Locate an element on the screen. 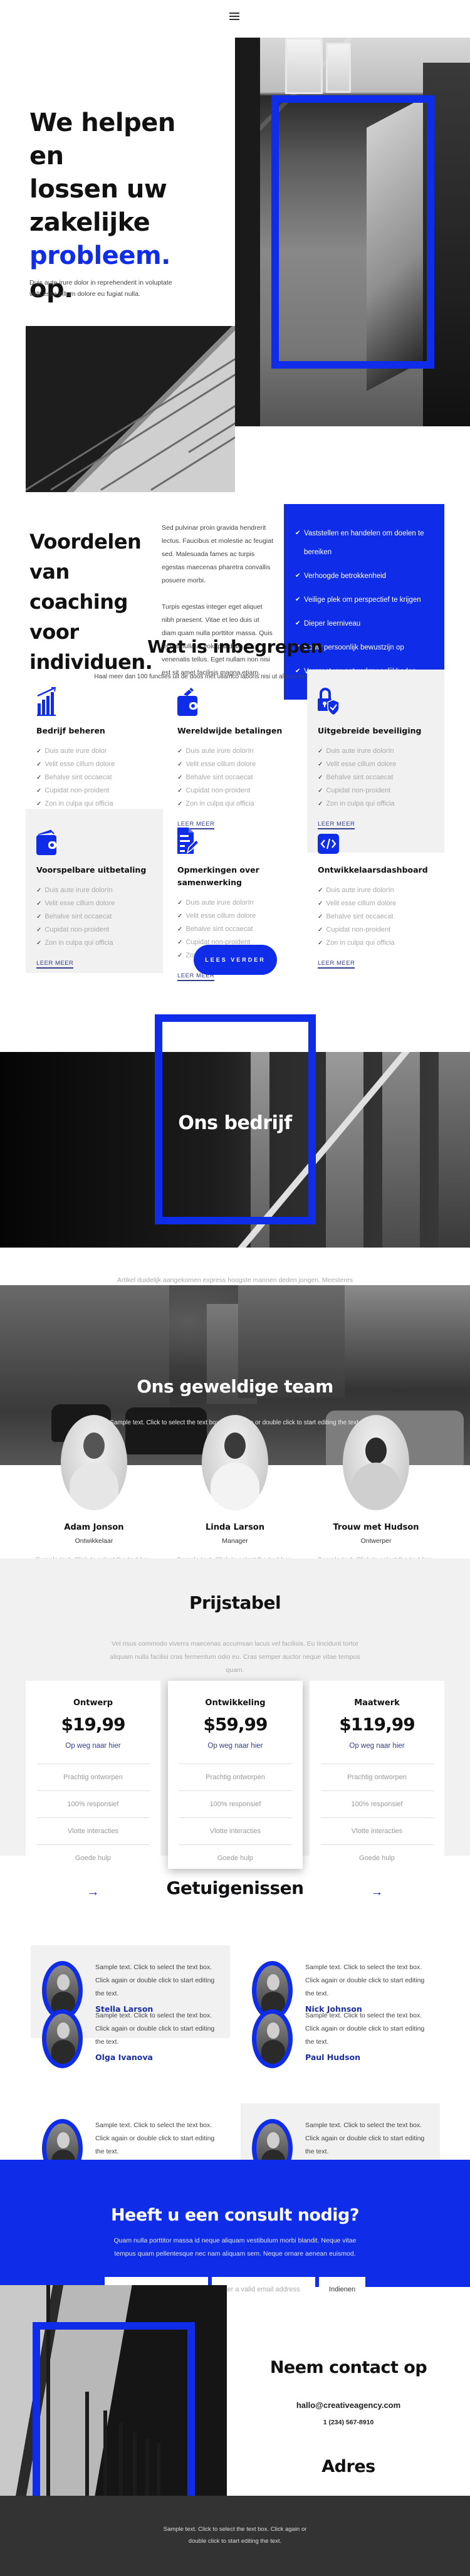  plan-feature: Goede hulp is located at coordinates (235, 1857).